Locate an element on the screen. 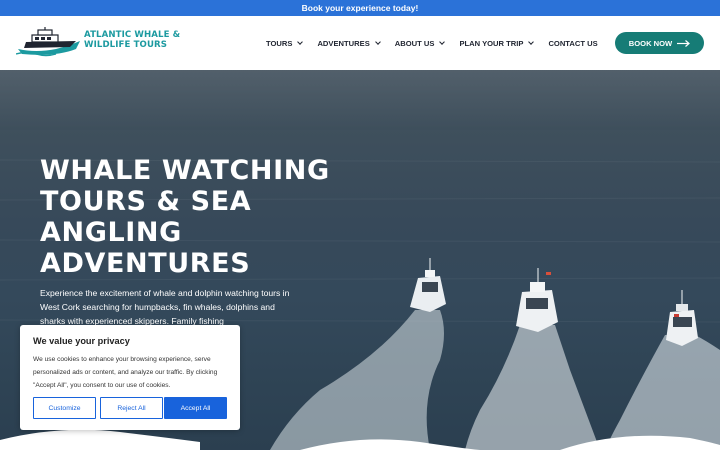  nav-item-label: ABOUT US is located at coordinates (414, 43).